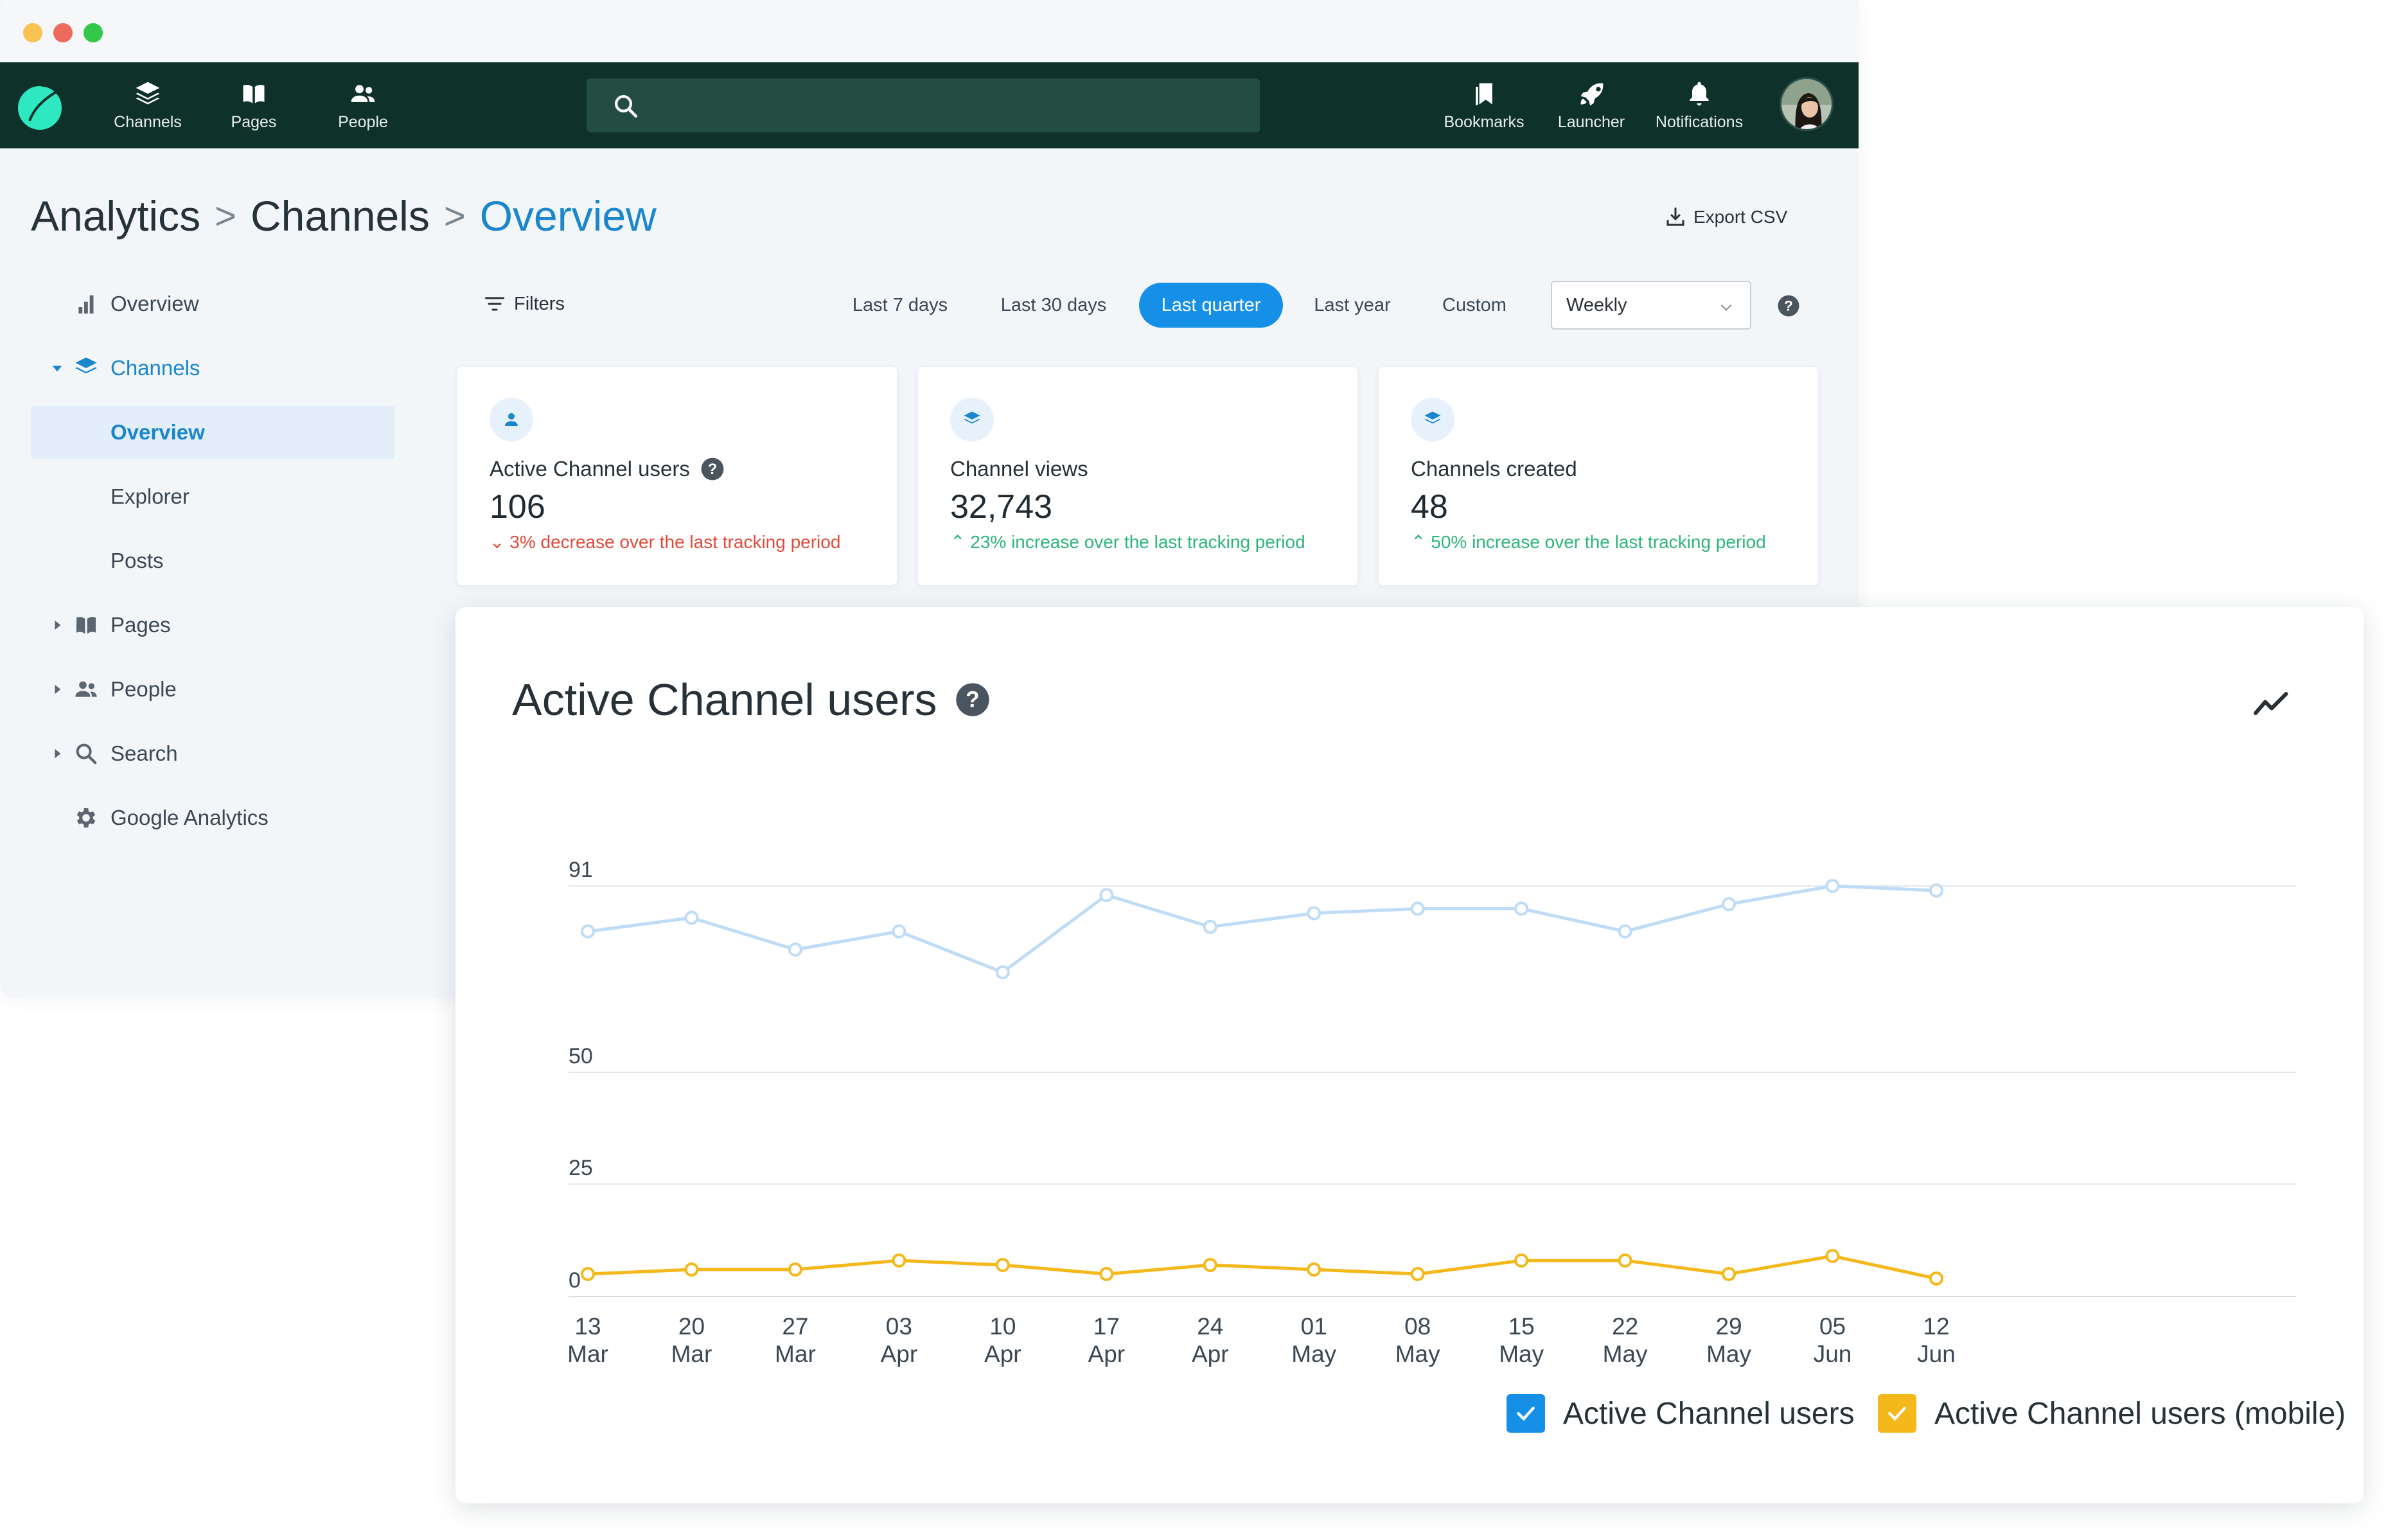 The image size is (2386, 1540). What do you see at coordinates (511, 419) in the screenshot?
I see `user-icon` at bounding box center [511, 419].